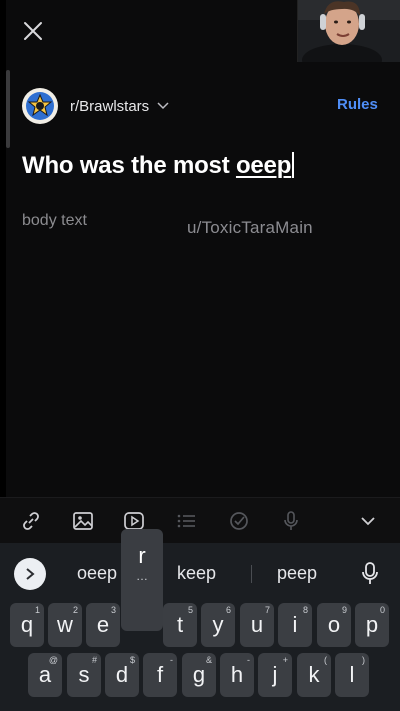 Image resolution: width=400 pixels, height=711 pixels. I want to click on key-label: s, so click(84, 674).